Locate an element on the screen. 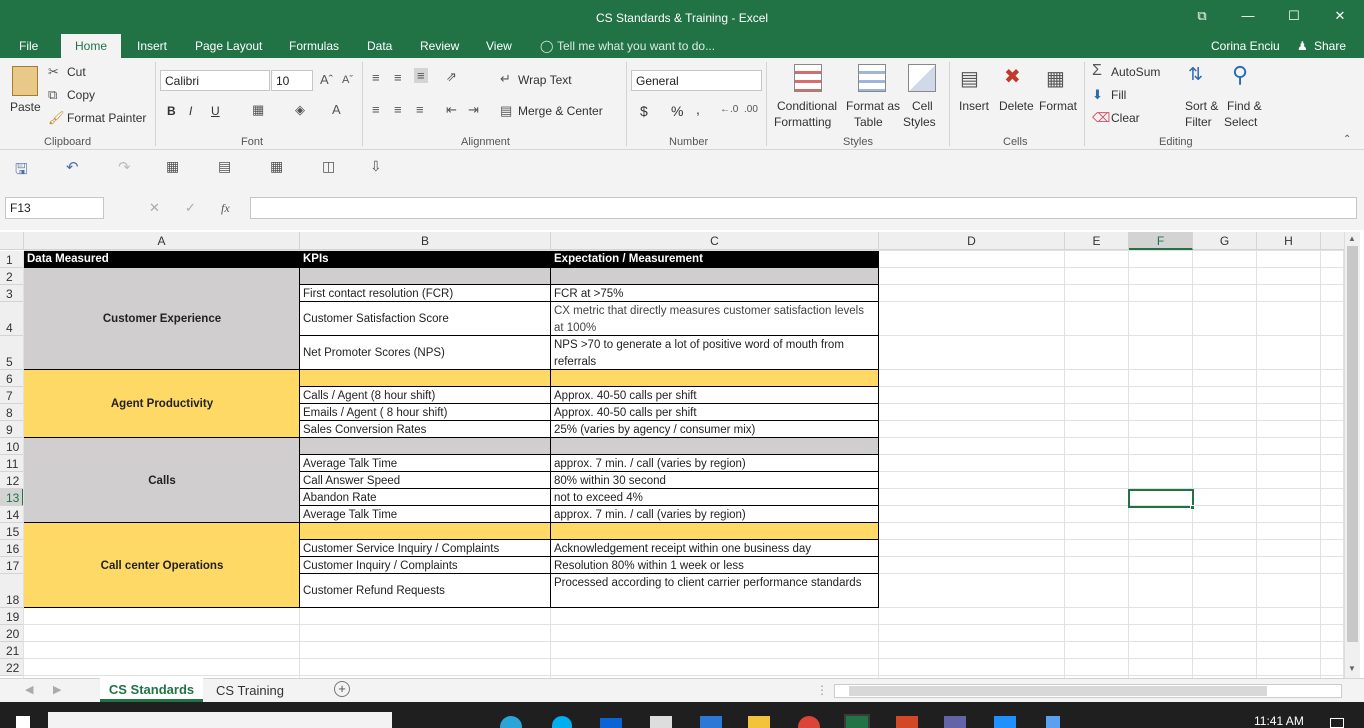  fill-button: Fill is located at coordinates (1118, 95).